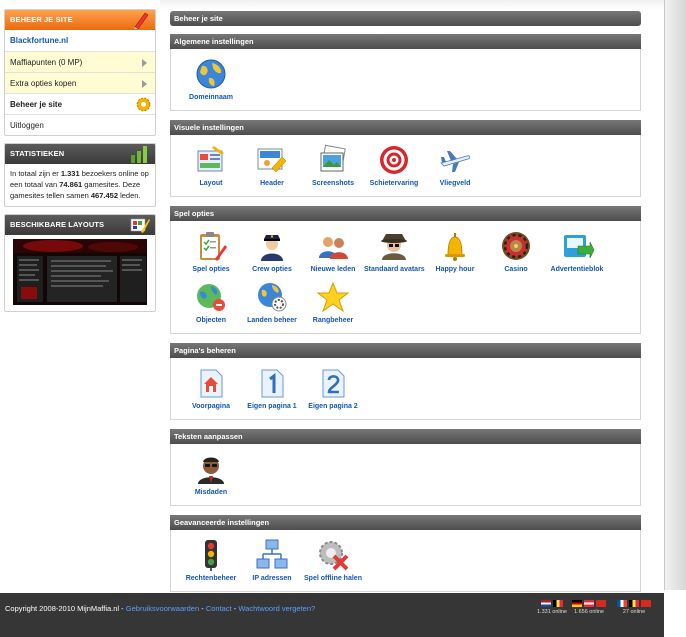 The width and height of the screenshot is (686, 637). Describe the element at coordinates (211, 297) in the screenshot. I see `objects-icon` at that location.